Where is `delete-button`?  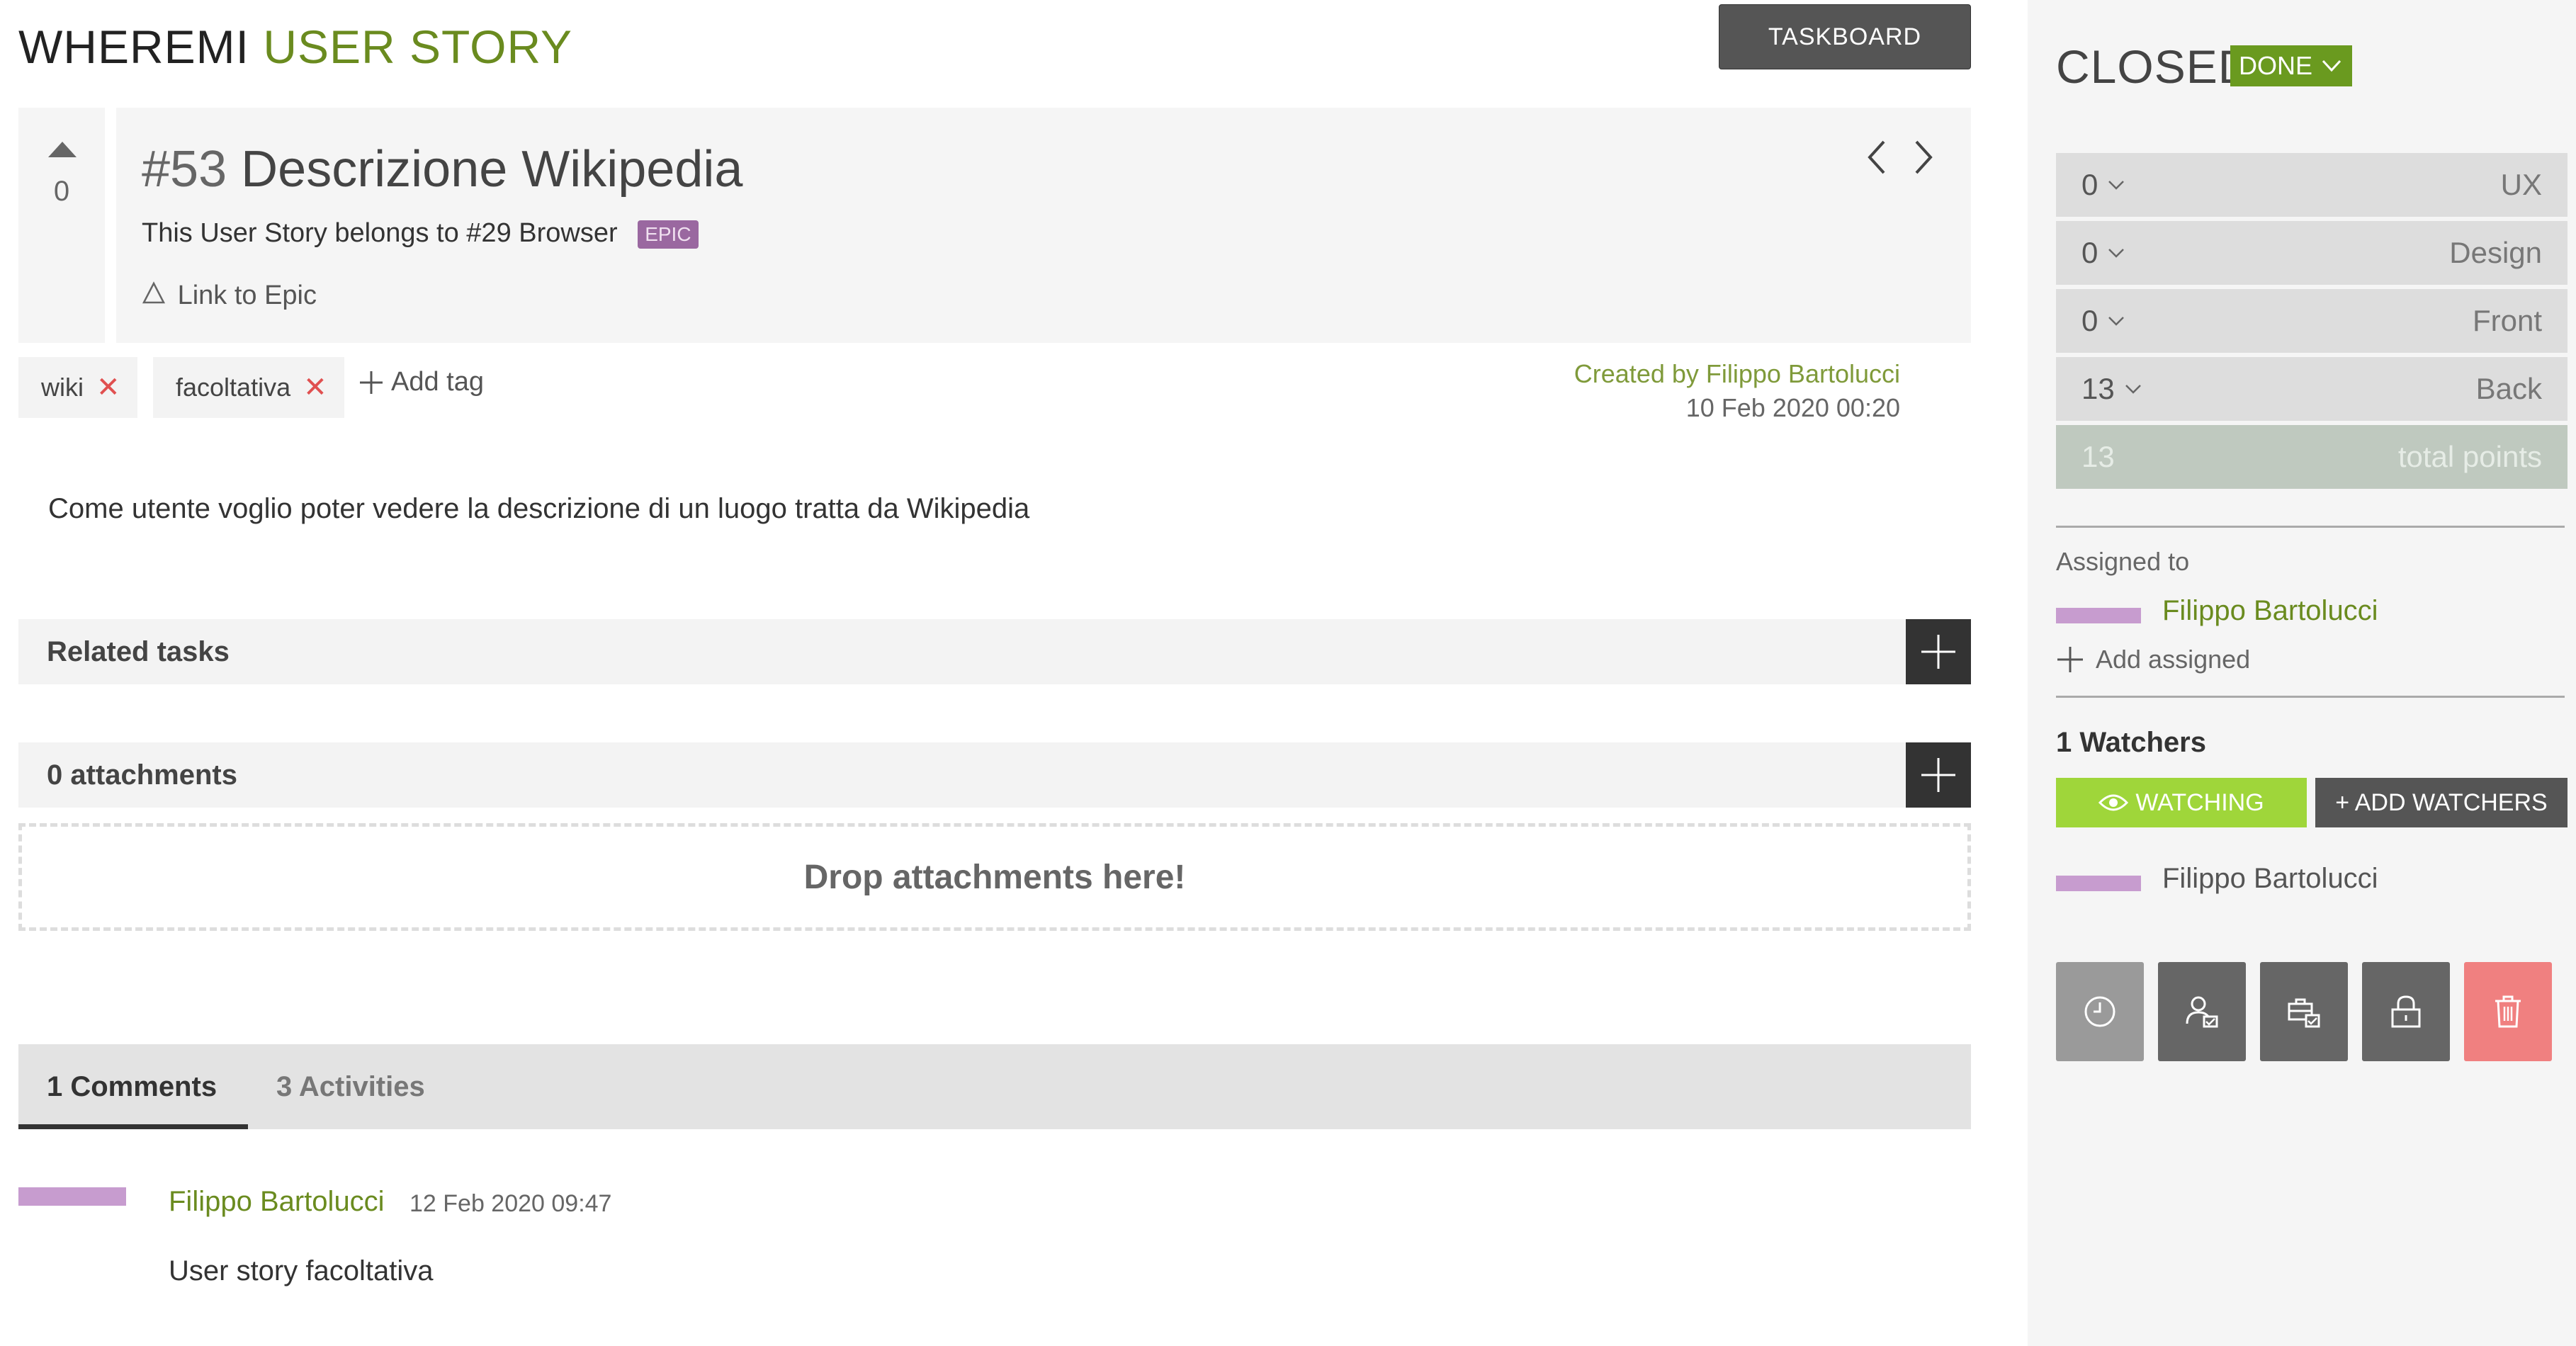 delete-button is located at coordinates (2508, 1012).